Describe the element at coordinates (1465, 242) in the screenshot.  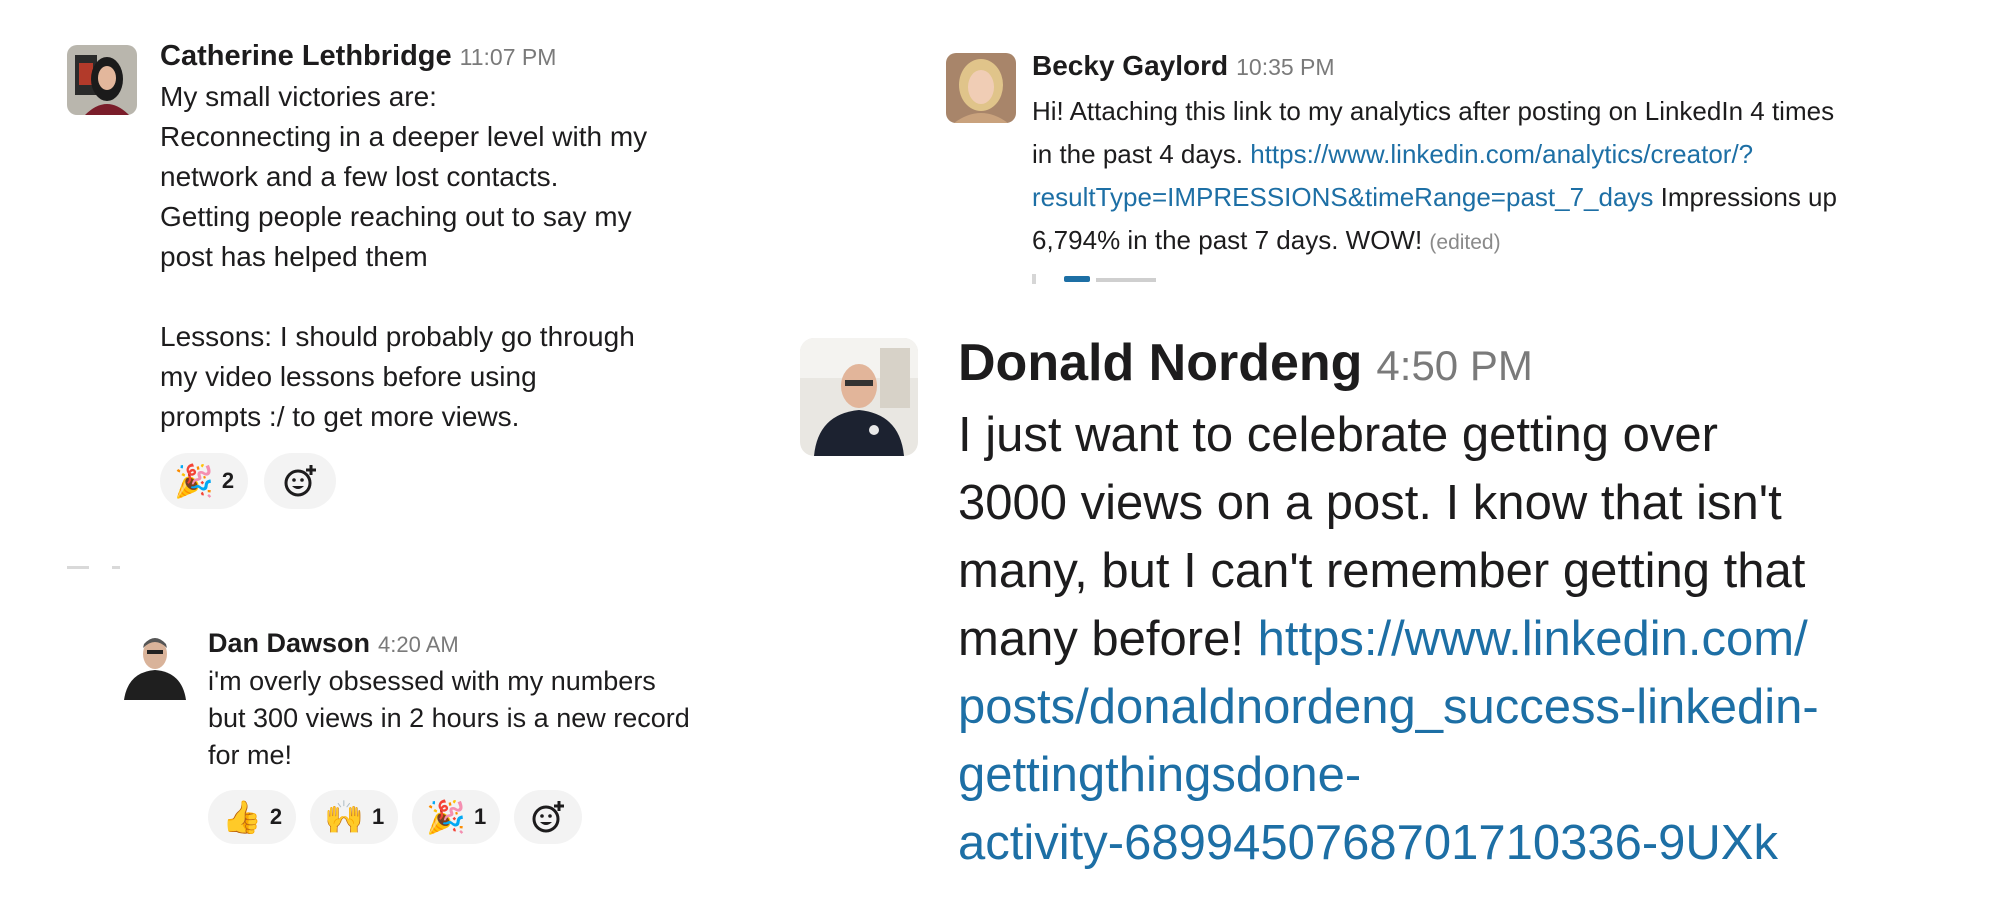
I see `edited-label: (edited)` at that location.